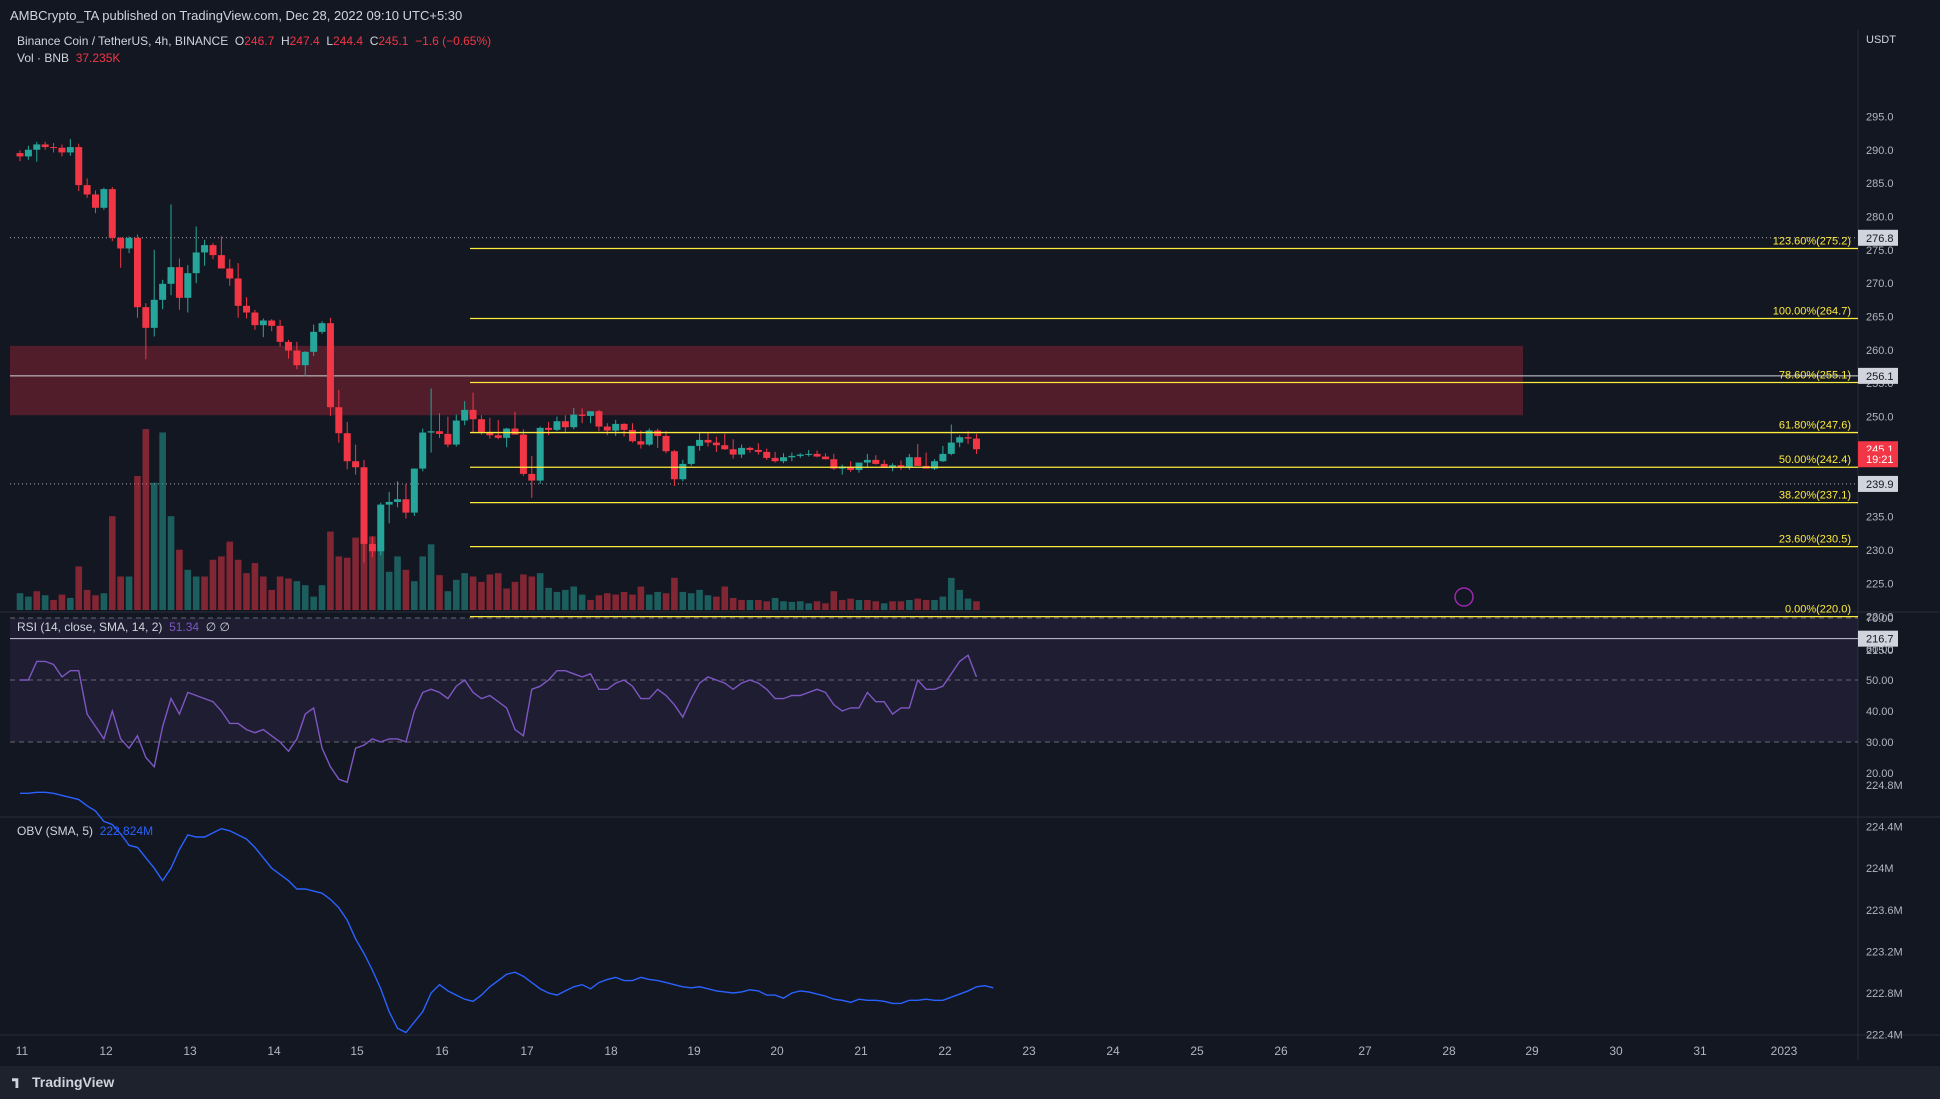 This screenshot has height=1099, width=1940. What do you see at coordinates (1884, 828) in the screenshot?
I see `obv-axis-tick: 224.4M` at bounding box center [1884, 828].